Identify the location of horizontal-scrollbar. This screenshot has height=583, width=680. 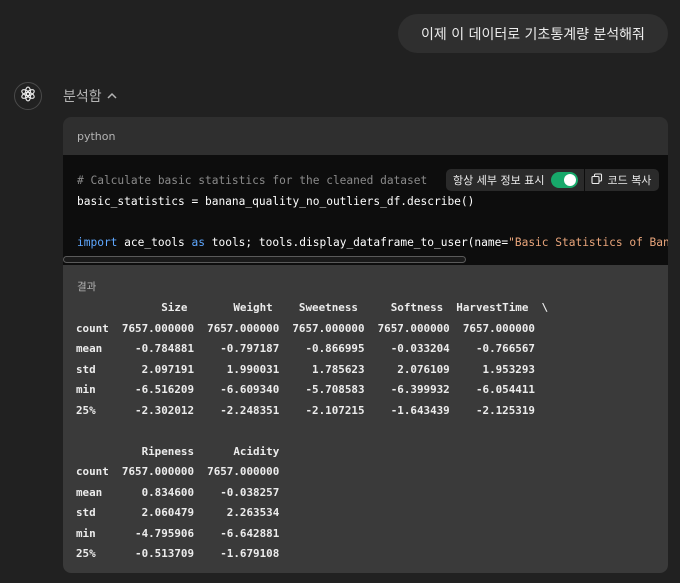
(264, 259).